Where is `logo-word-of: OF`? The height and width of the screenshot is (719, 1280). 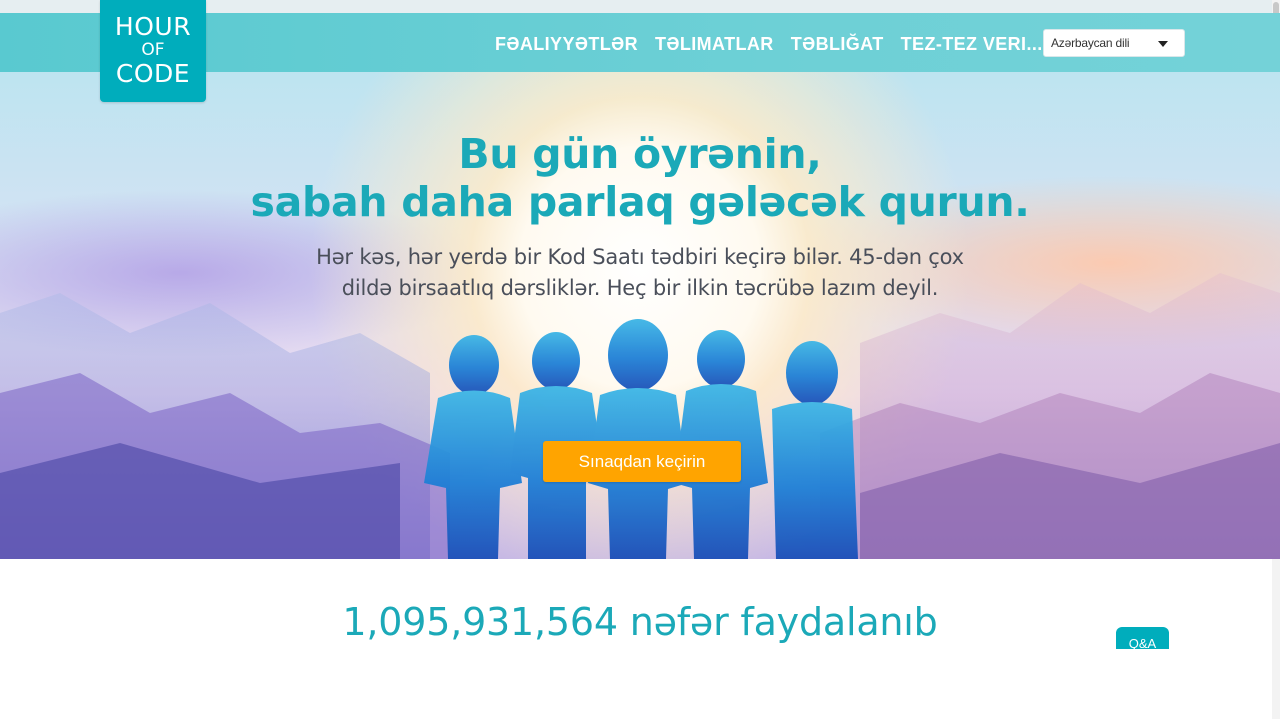 logo-word-of: OF is located at coordinates (153, 50).